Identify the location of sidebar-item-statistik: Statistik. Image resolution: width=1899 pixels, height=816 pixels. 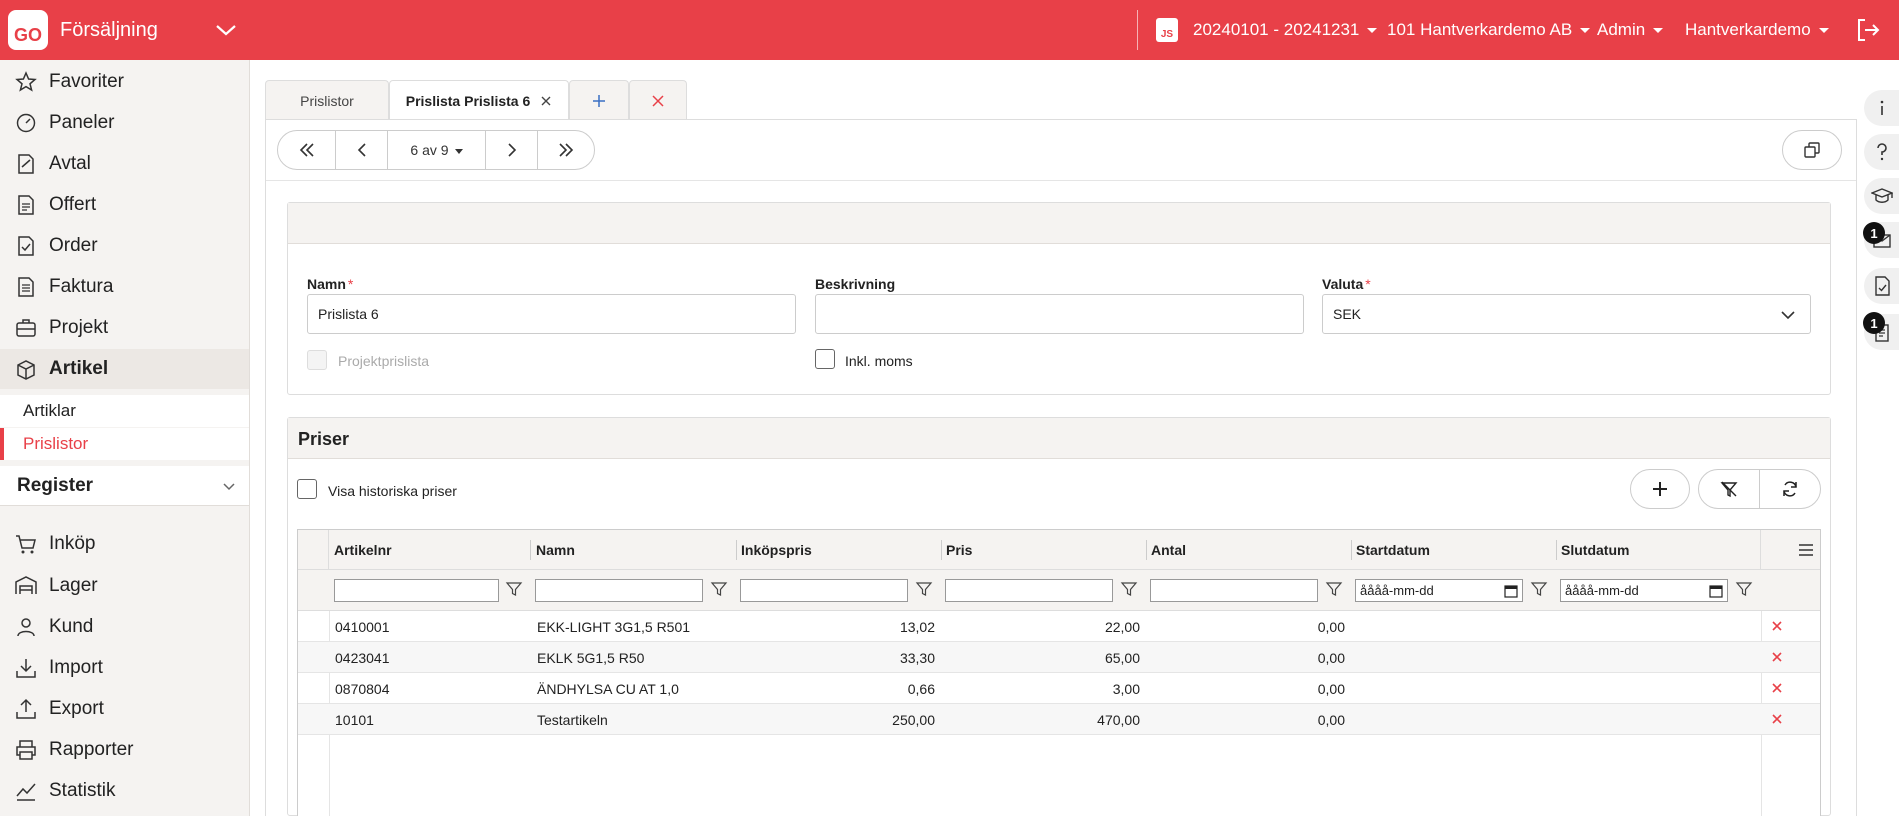
(124, 791).